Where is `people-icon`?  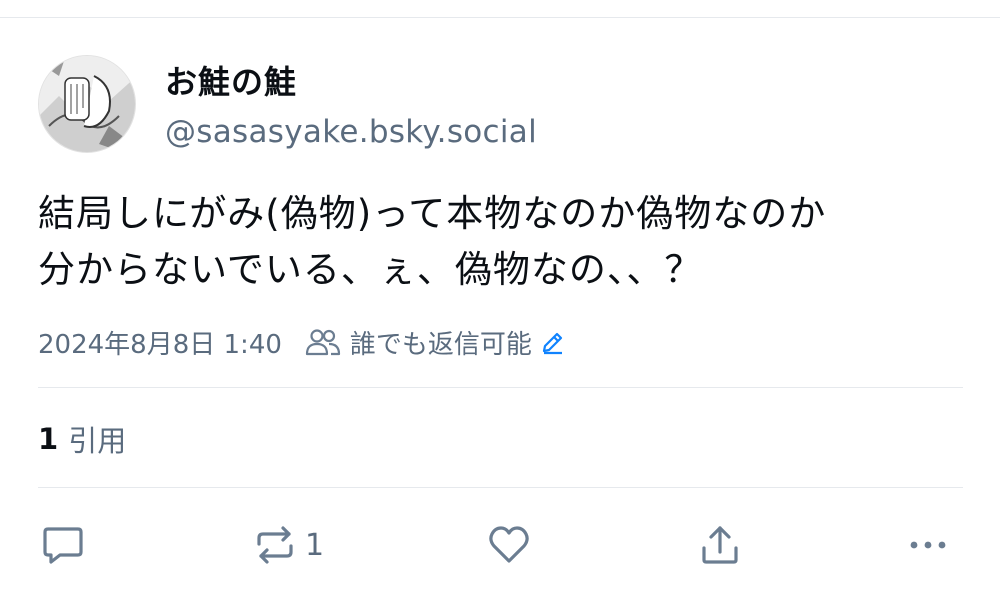
people-icon is located at coordinates (323, 342).